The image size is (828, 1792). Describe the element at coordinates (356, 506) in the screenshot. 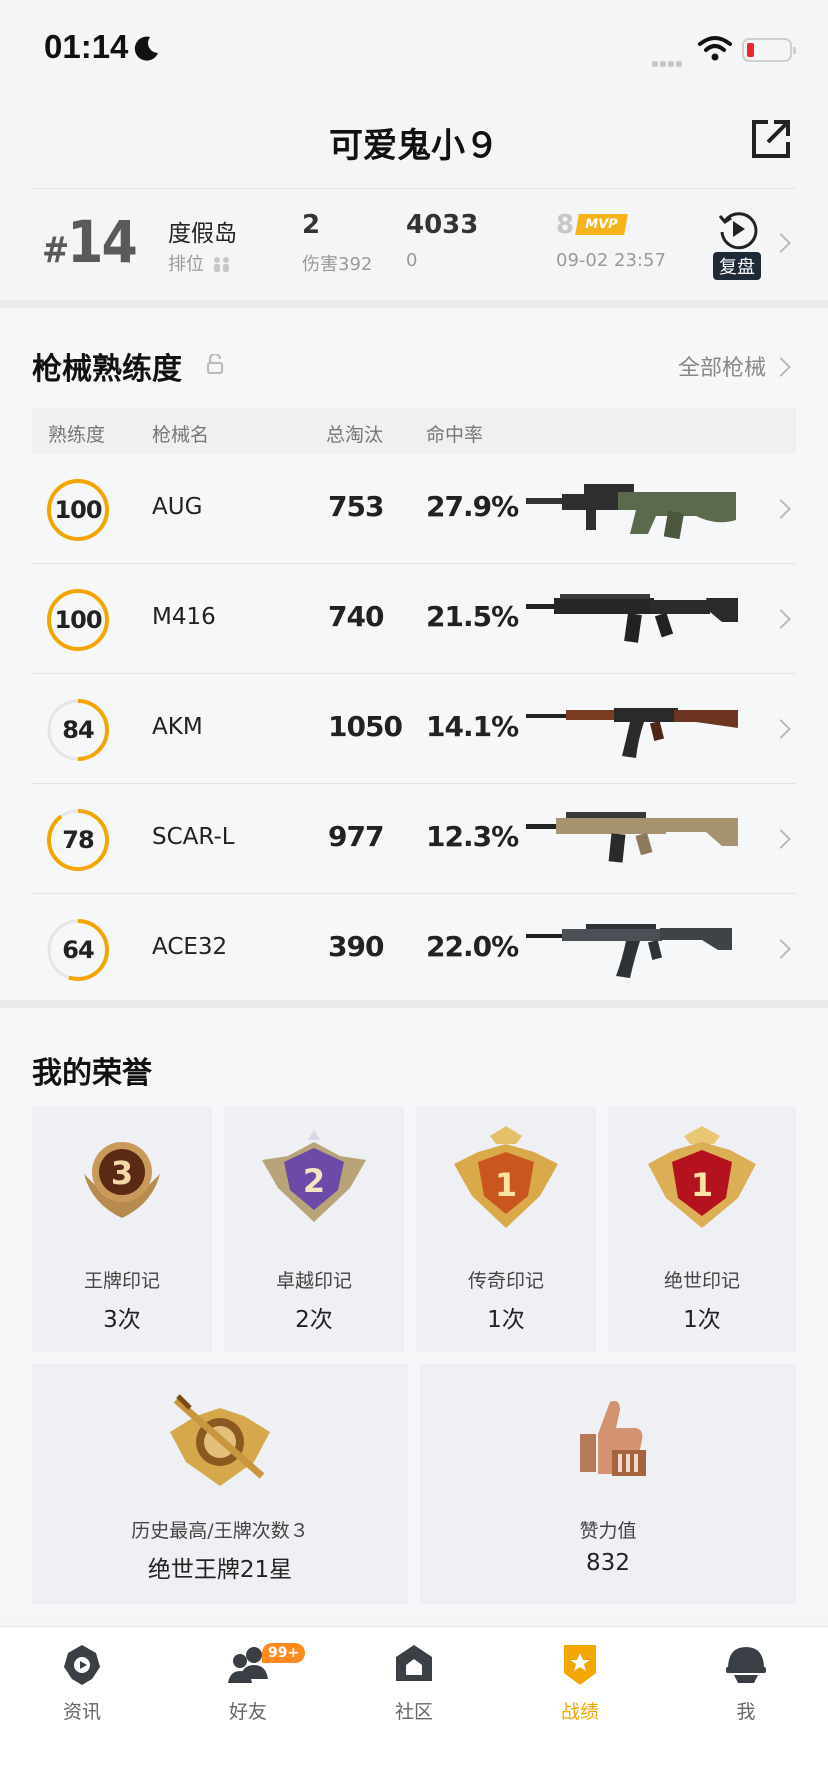

I see `weapon-kills: 753` at that location.